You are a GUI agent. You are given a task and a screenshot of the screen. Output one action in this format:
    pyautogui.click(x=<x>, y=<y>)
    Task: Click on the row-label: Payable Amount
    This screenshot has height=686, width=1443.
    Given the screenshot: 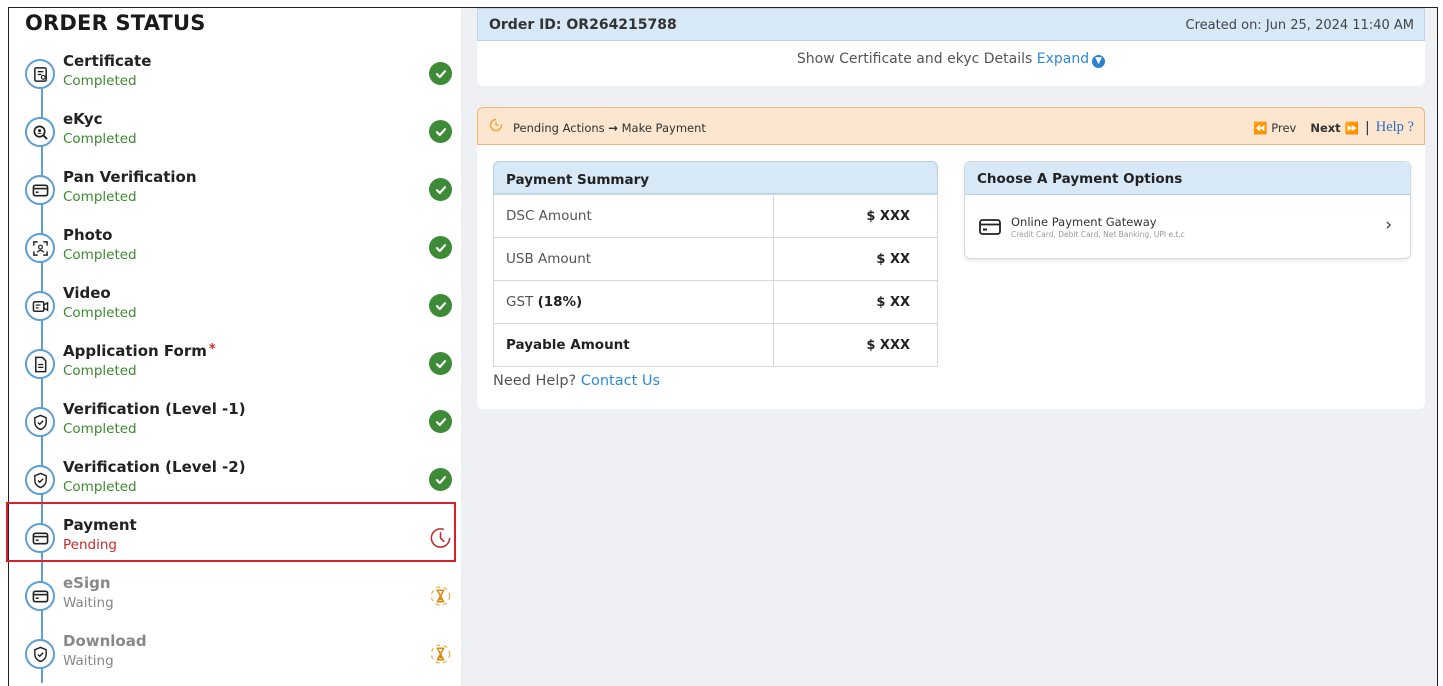 What is the action you would take?
    pyautogui.click(x=633, y=345)
    